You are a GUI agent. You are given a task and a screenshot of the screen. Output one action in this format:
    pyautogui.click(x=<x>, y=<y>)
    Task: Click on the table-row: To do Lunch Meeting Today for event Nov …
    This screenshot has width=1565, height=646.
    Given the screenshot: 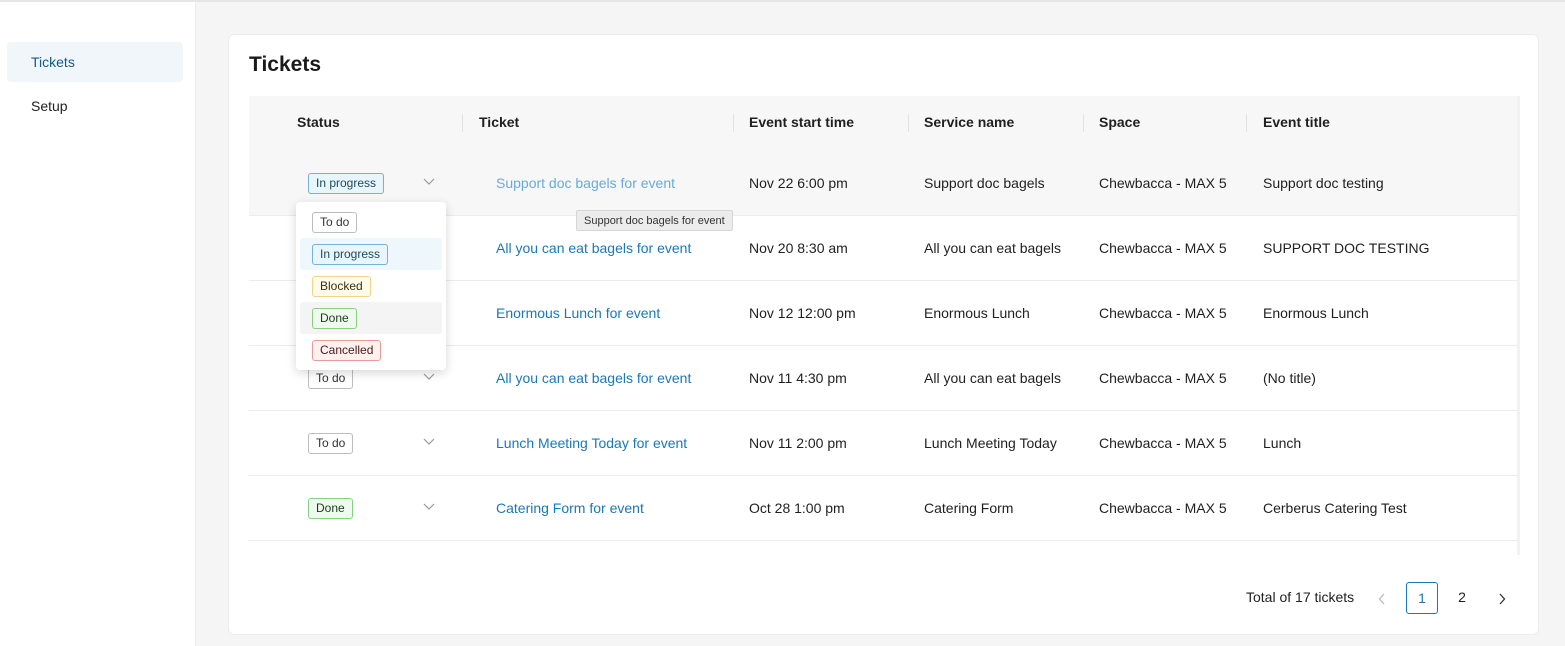 What is the action you would take?
    pyautogui.click(x=884, y=443)
    